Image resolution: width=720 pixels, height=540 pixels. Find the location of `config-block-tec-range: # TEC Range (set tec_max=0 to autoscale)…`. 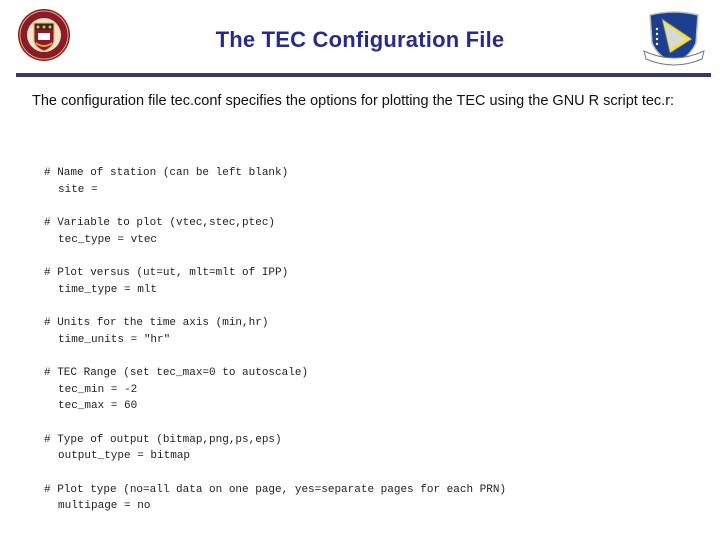

config-block-tec-range: # TEC Range (set tec_max=0 to autoscale)… is located at coordinates (275, 390).